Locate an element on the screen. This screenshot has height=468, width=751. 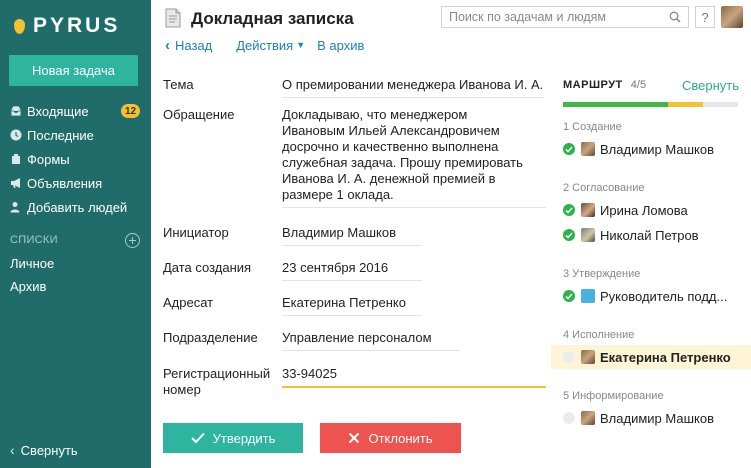
route-step: Ирина Ломова is located at coordinates (651, 210).